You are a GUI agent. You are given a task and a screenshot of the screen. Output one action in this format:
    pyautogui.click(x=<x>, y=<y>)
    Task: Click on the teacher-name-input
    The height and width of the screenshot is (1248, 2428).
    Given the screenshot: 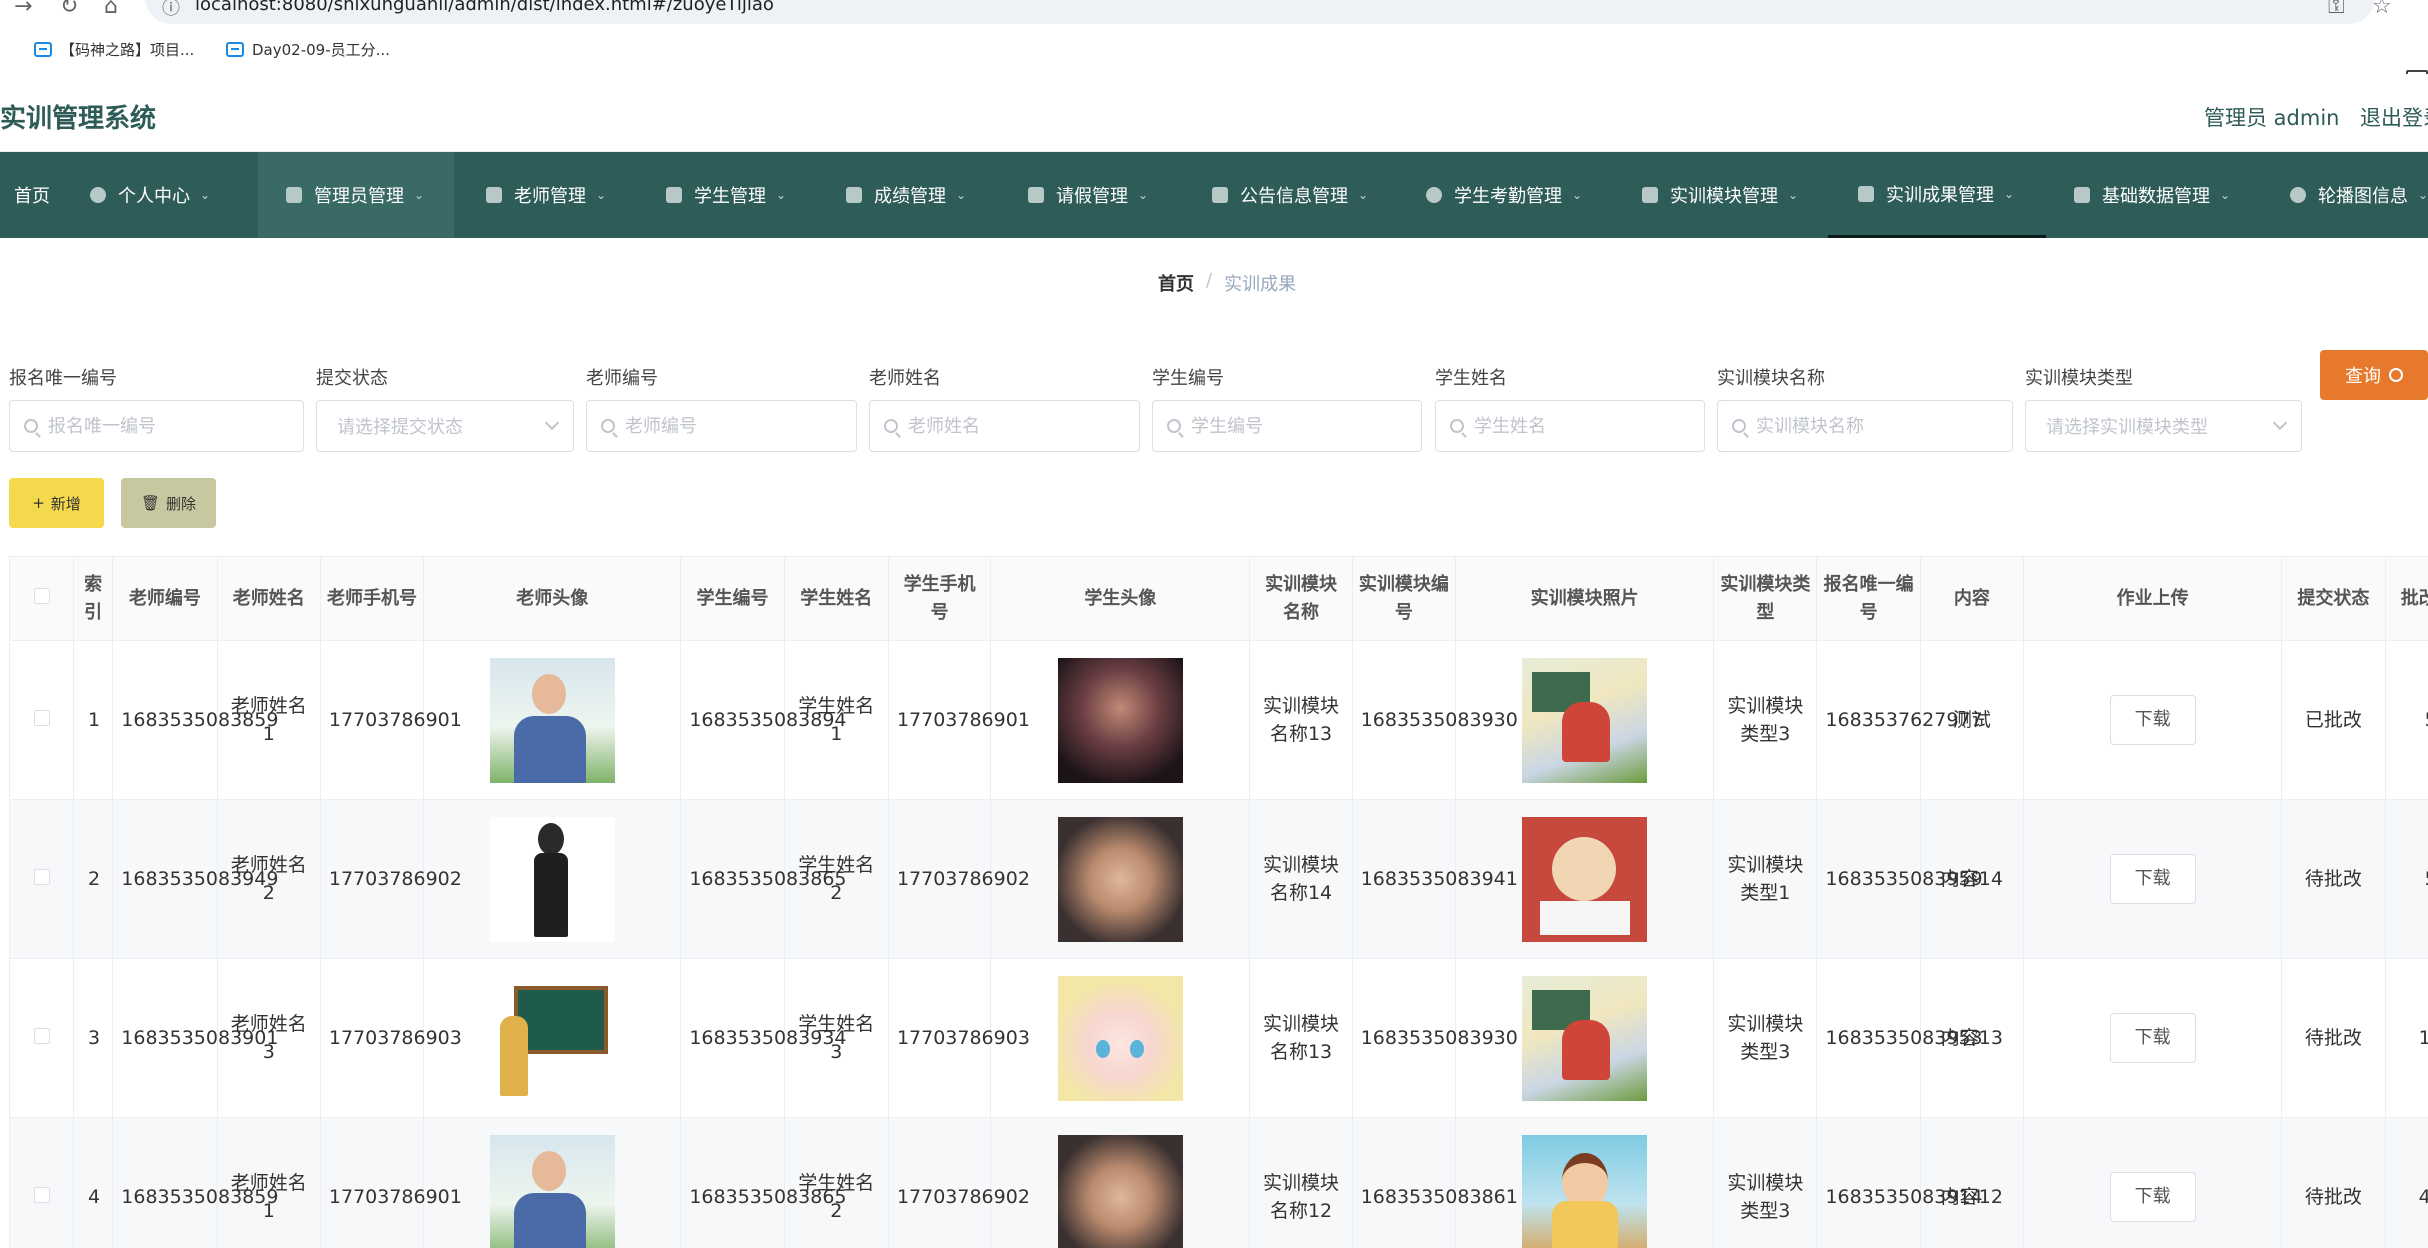 What is the action you would take?
    pyautogui.click(x=1004, y=426)
    